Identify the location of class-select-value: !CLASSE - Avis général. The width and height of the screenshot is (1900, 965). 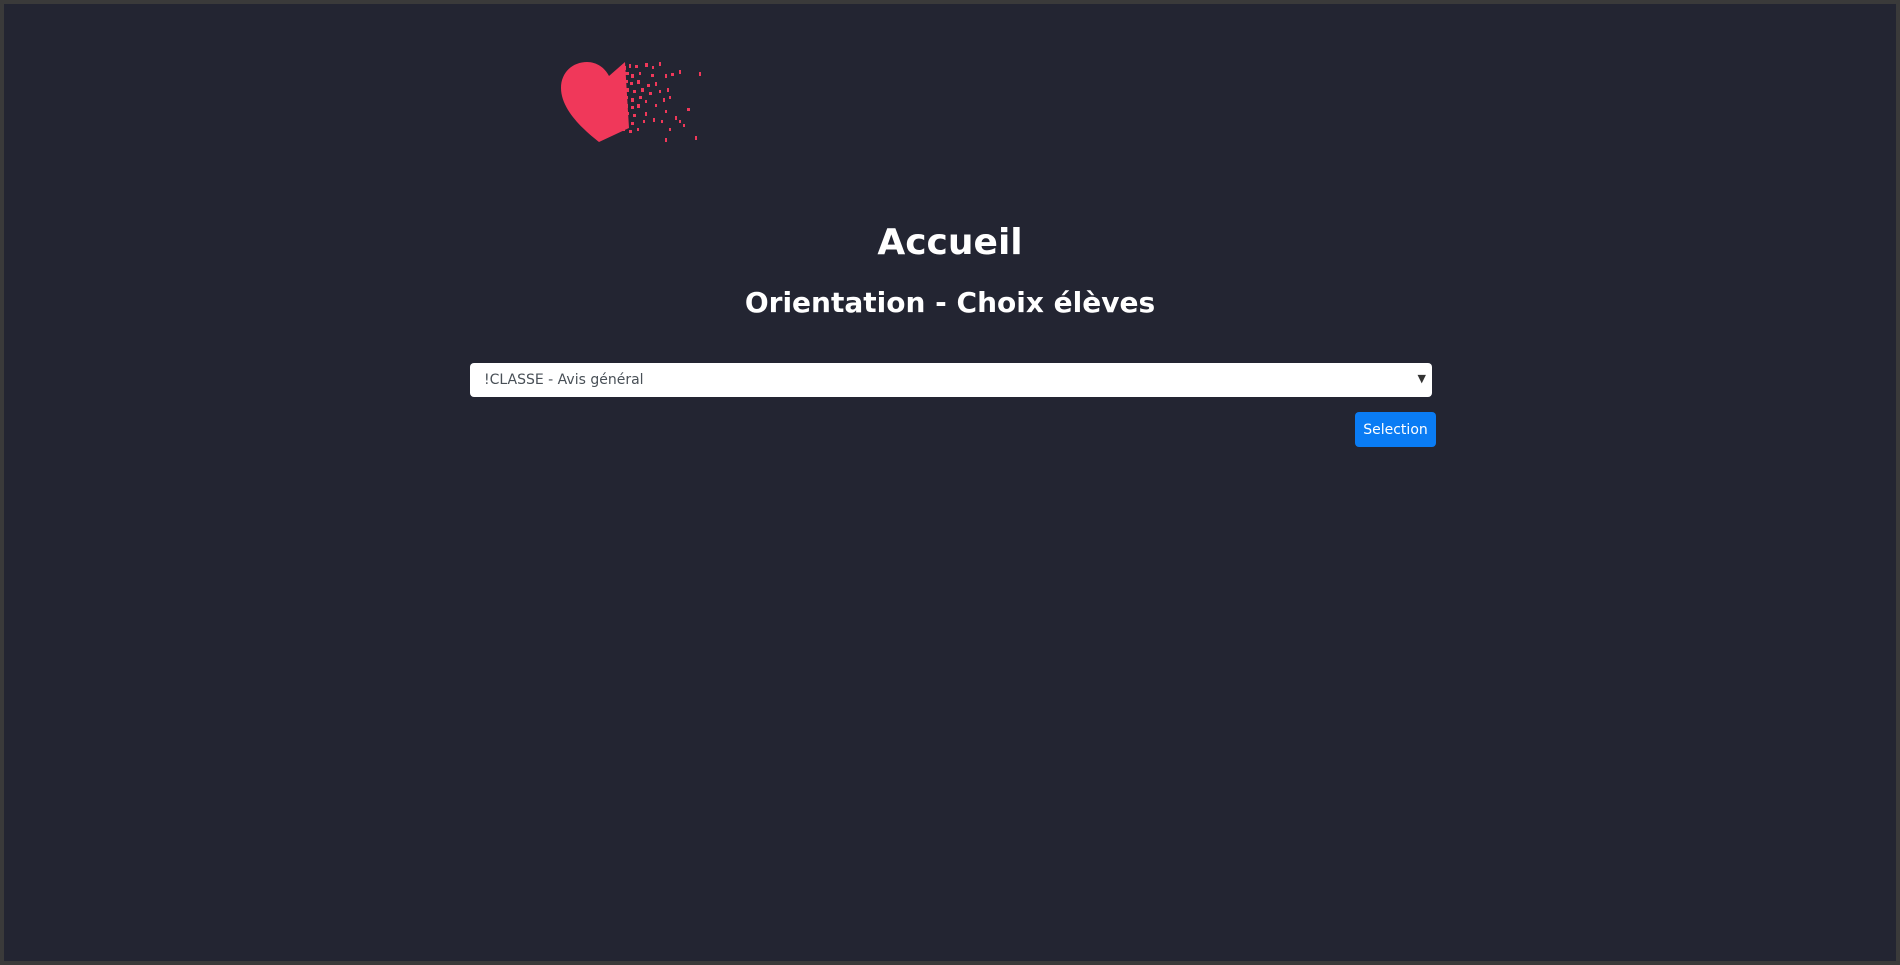
(564, 380).